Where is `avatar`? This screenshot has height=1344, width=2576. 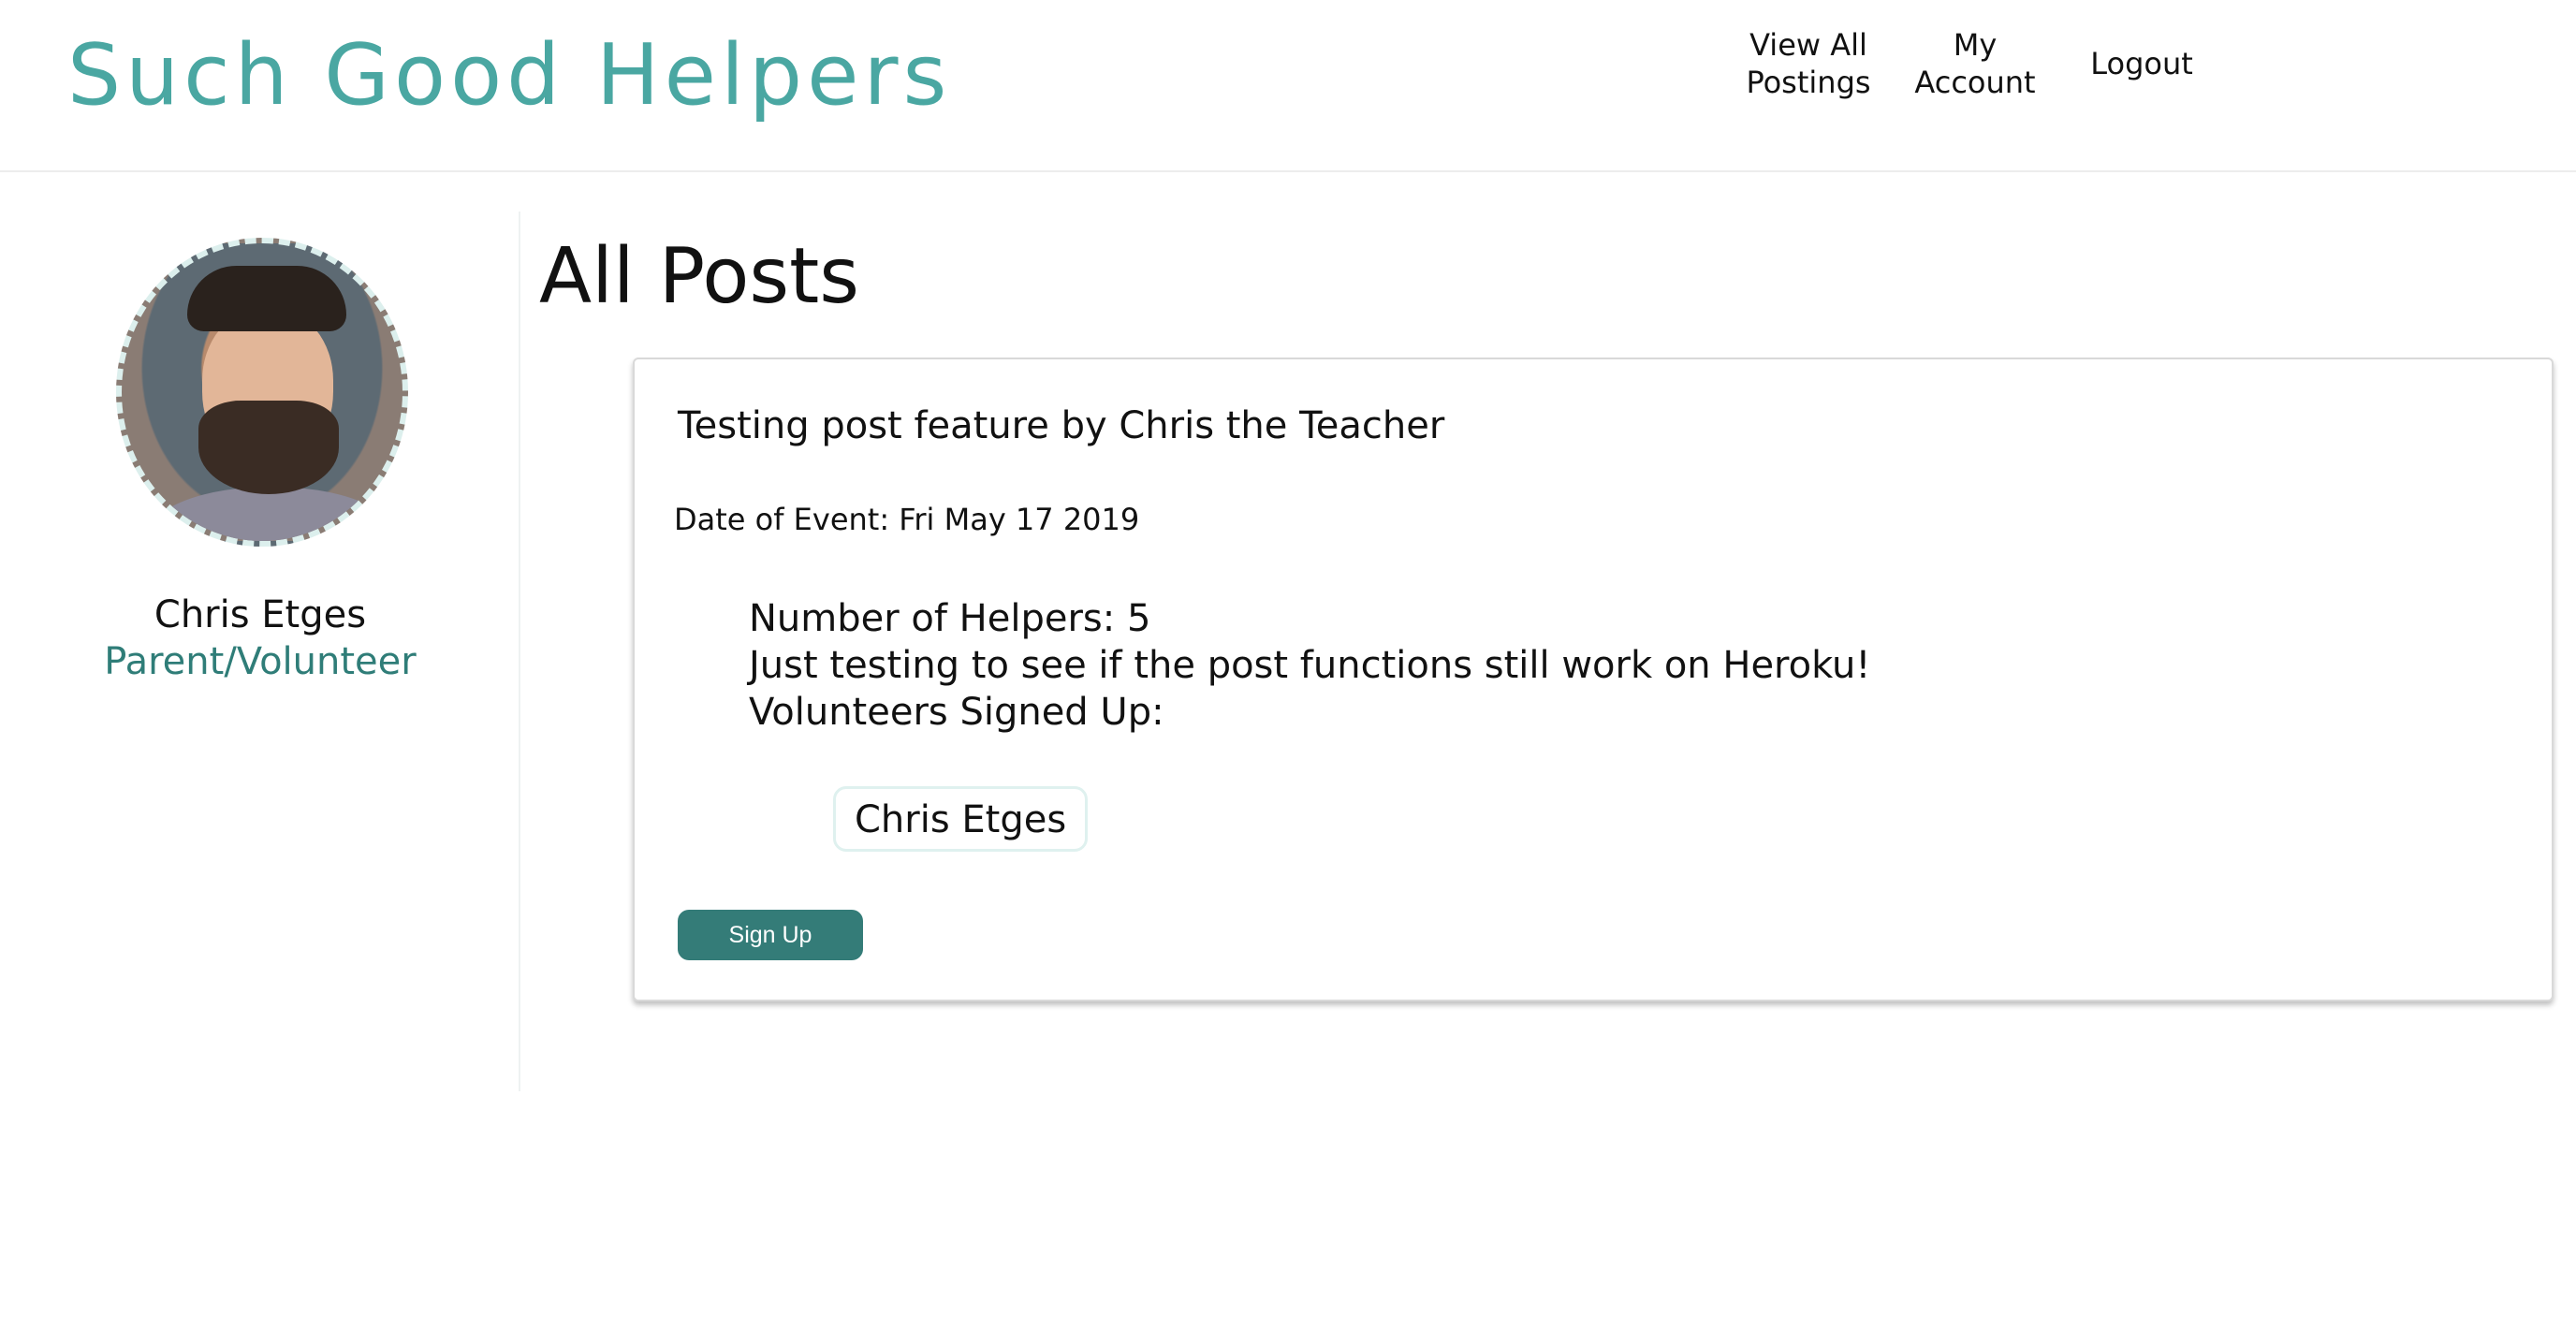 avatar is located at coordinates (262, 392).